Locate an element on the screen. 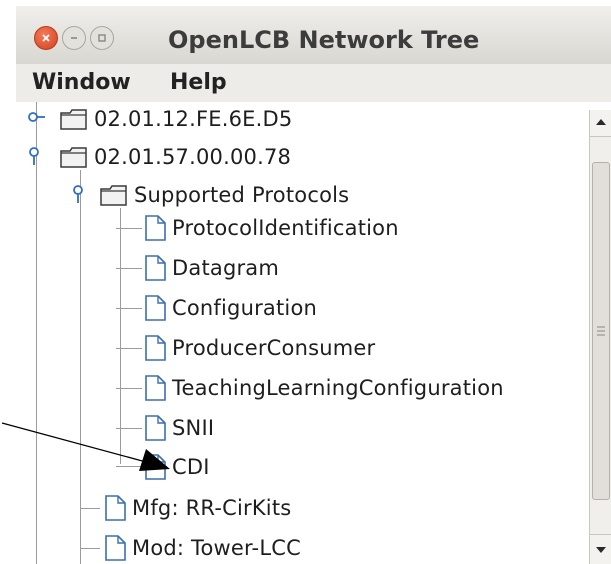 The width and height of the screenshot is (611, 564). tree-node-label: TeachingLearningConfiguration is located at coordinates (338, 388).